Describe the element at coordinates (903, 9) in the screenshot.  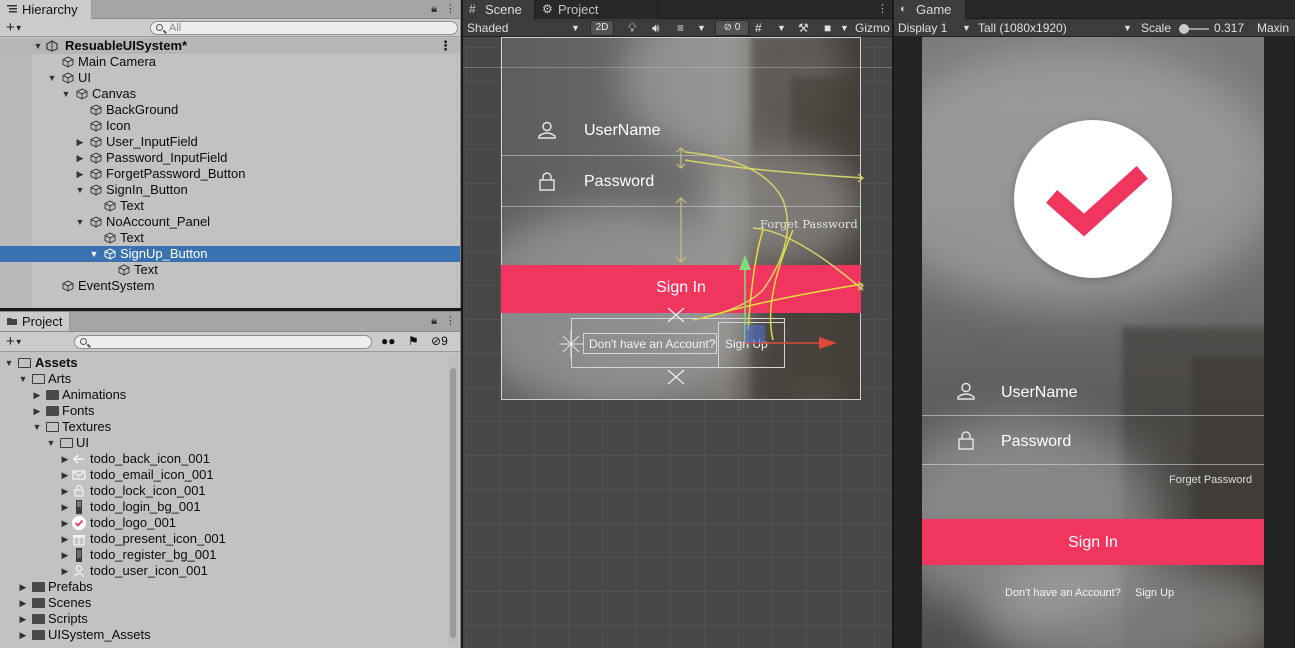
I see `gamepad-icon: ◐` at that location.